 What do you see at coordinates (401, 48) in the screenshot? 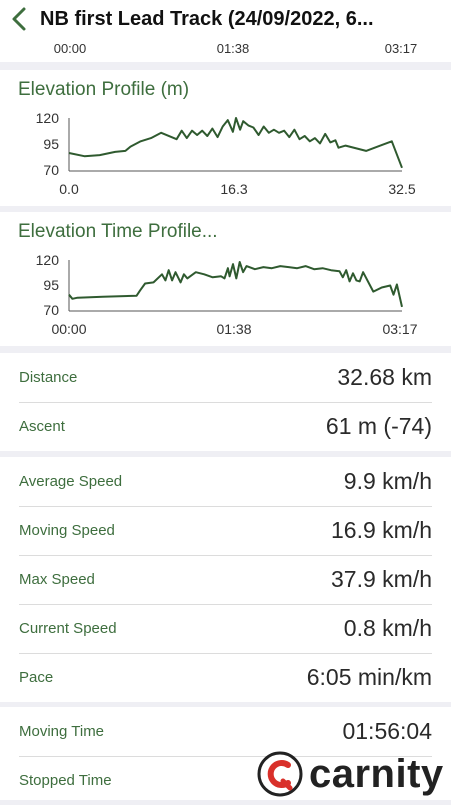
I see `speed-x-tick-end: 03:17` at bounding box center [401, 48].